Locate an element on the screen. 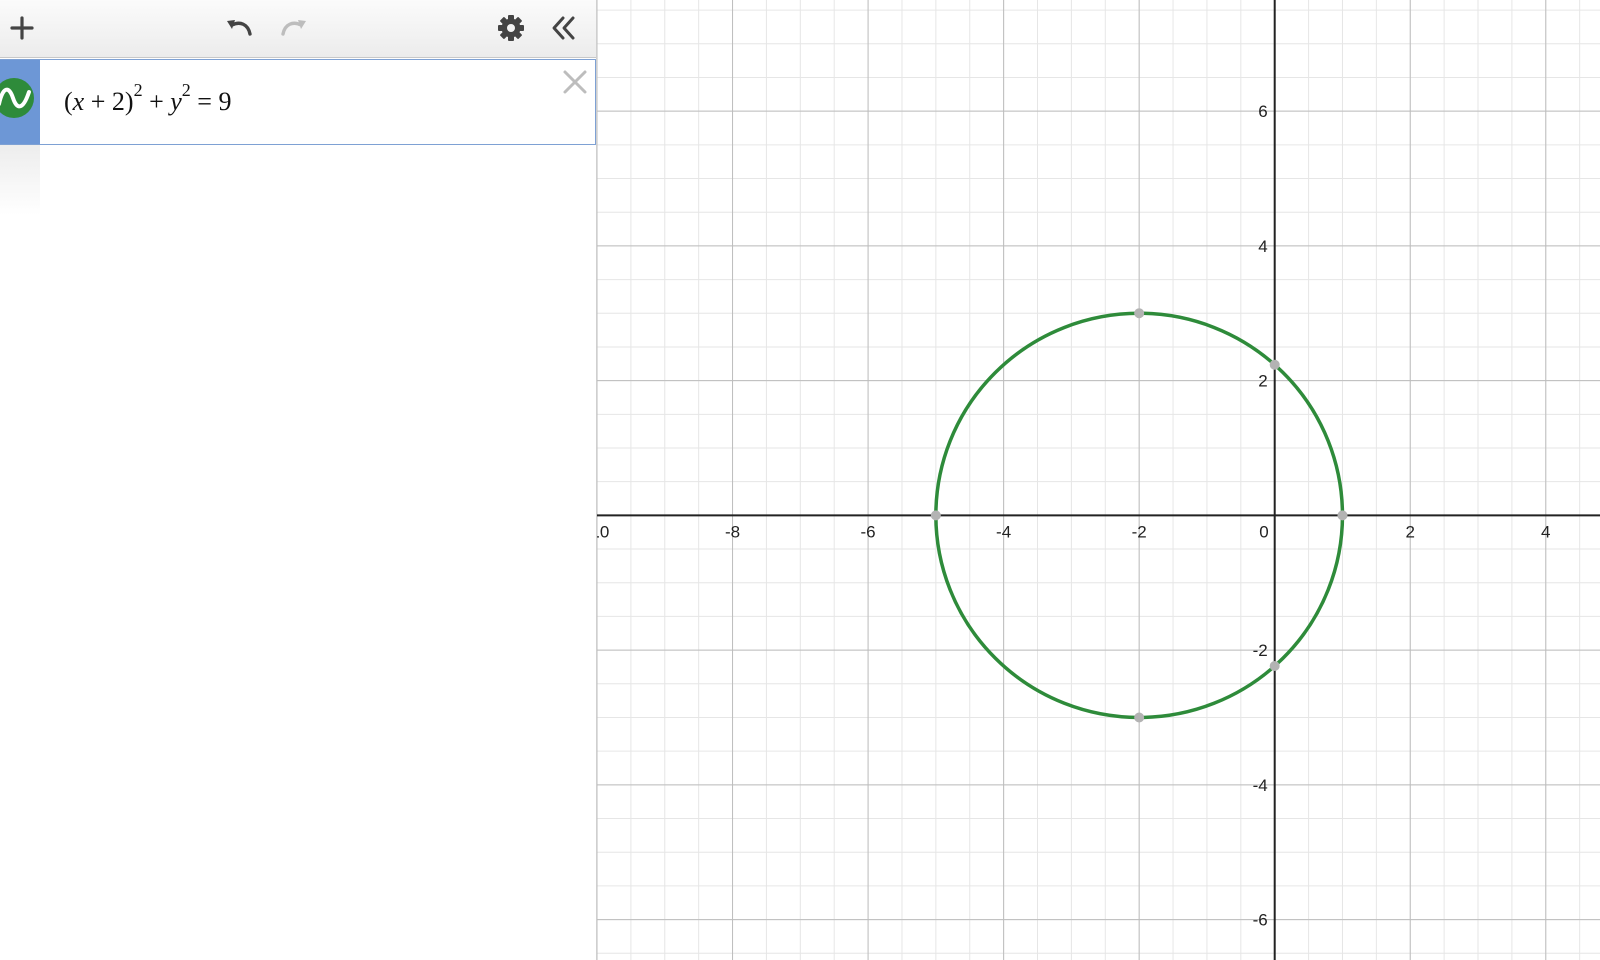 This screenshot has height=960, width=1600. paren-open: ( is located at coordinates (68, 101).